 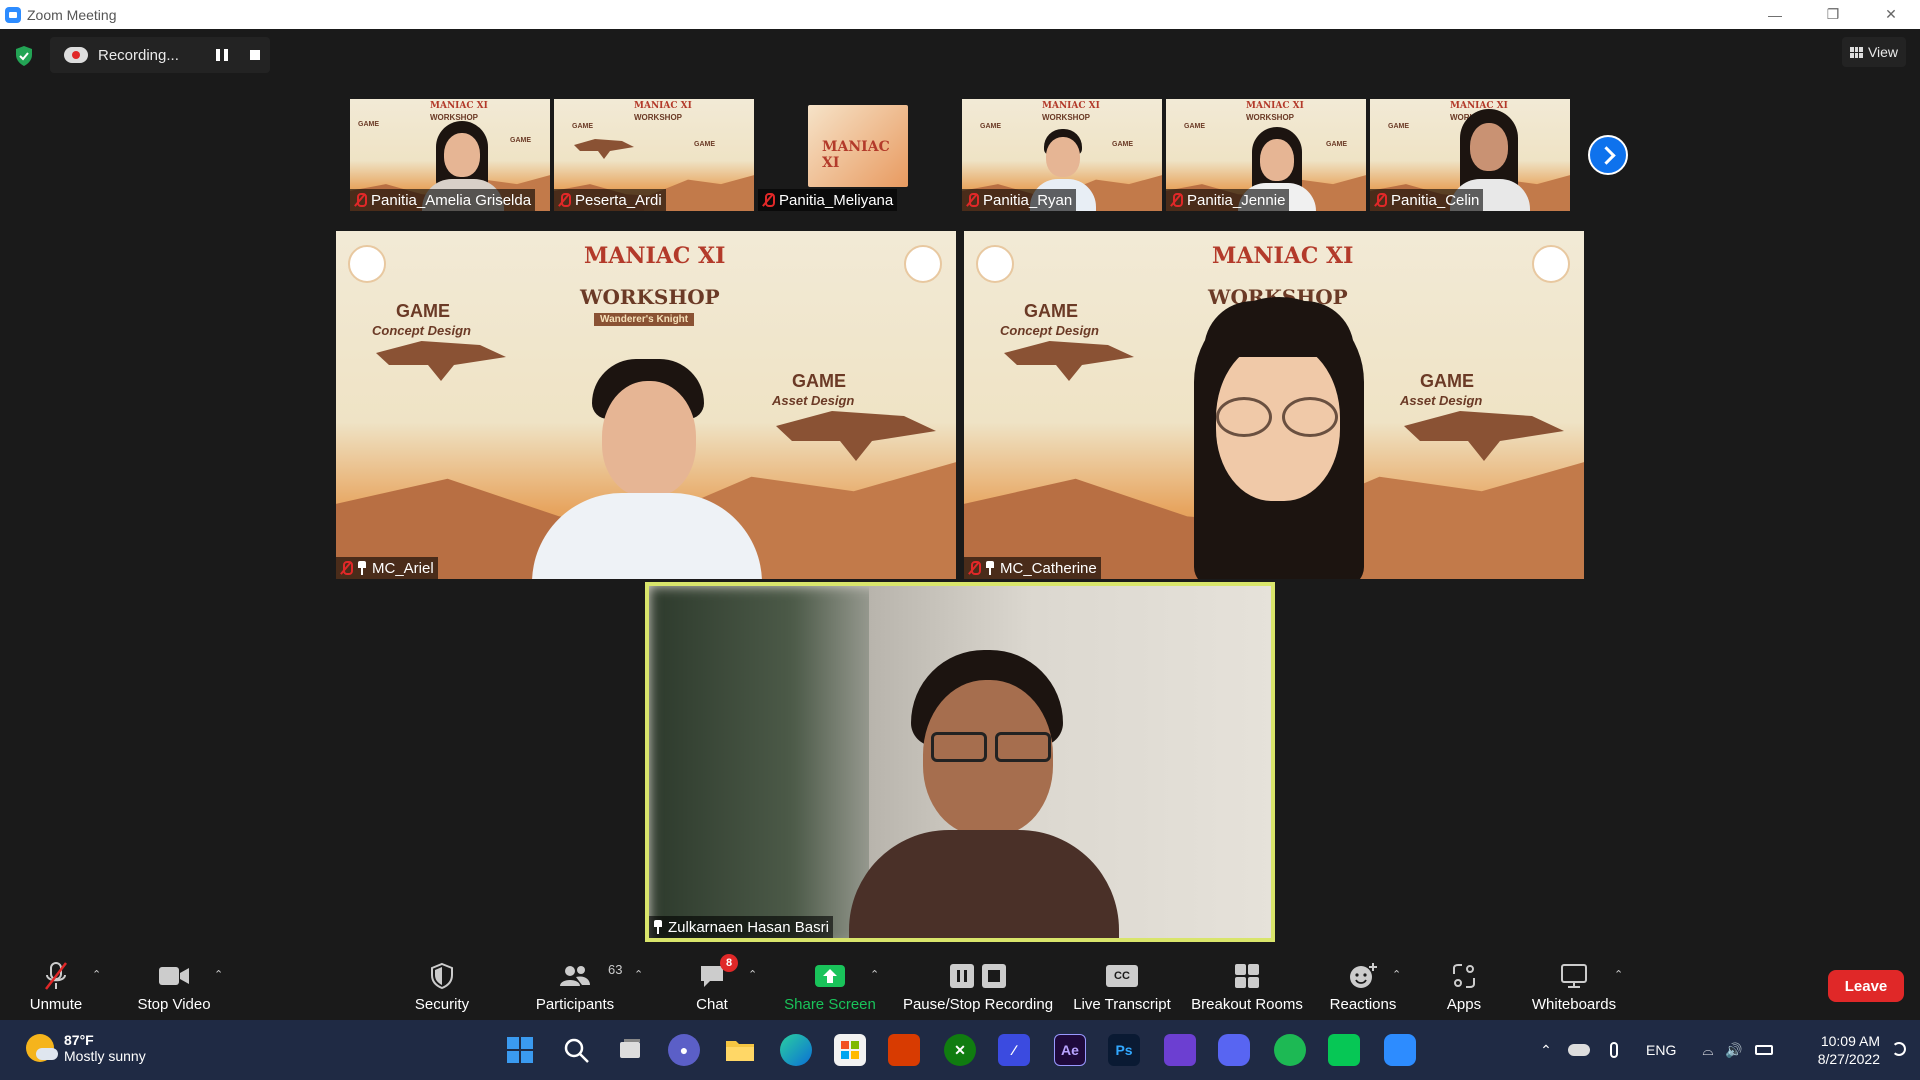 What do you see at coordinates (718, 973) in the screenshot?
I see `chat-bubble-icon: 8` at bounding box center [718, 973].